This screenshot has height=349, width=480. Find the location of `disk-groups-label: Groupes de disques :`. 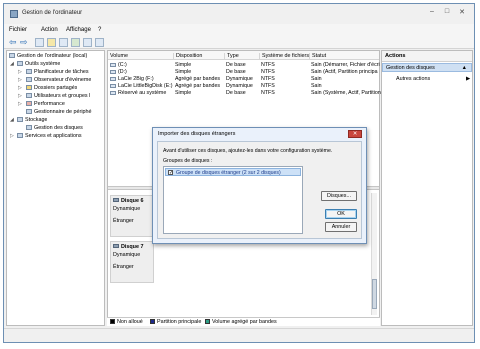

disk-groups-label: Groupes de disques : is located at coordinates (188, 161).